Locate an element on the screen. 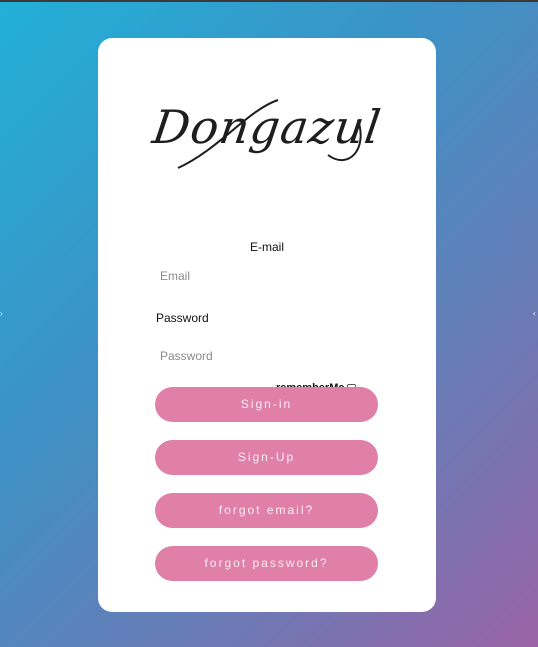  right-edge-arrow-icon: ‹ is located at coordinates (534, 313).